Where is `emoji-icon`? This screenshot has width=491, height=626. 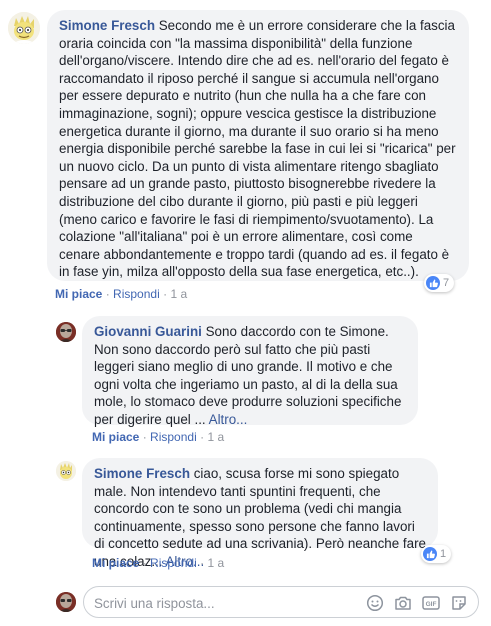
emoji-icon is located at coordinates (375, 603).